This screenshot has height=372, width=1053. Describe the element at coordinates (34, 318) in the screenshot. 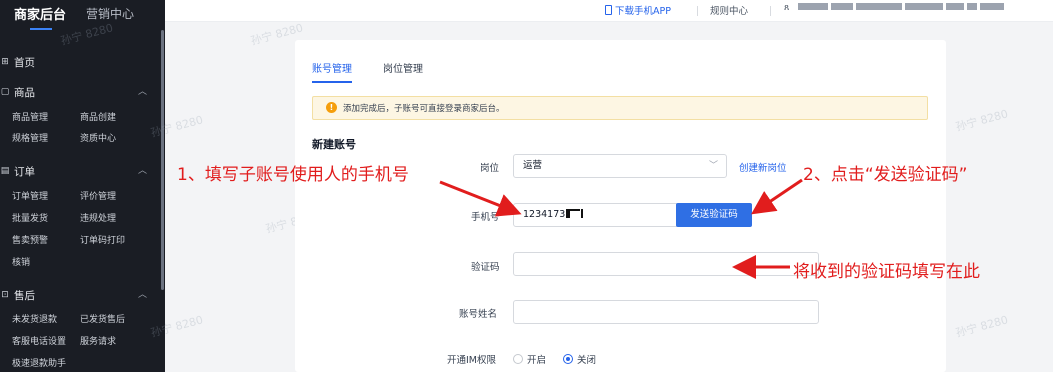

I see `sidebar-subitem: 未发货退款` at that location.